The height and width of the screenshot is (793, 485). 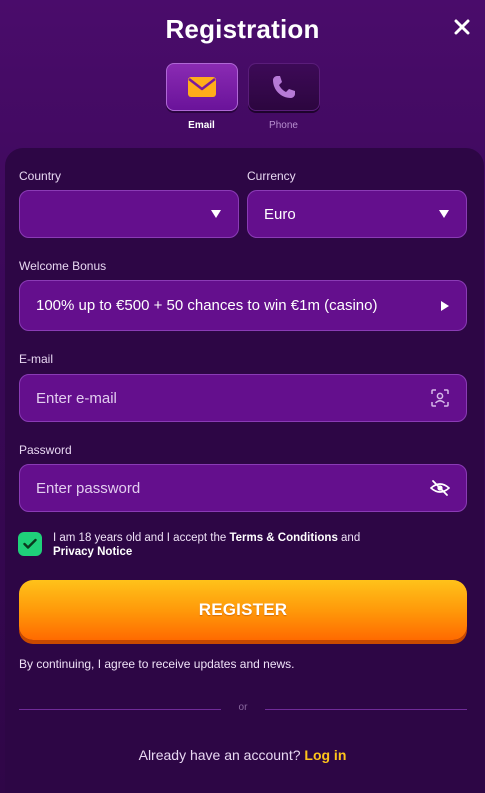 I want to click on tab-email-label: Email, so click(x=201, y=125).